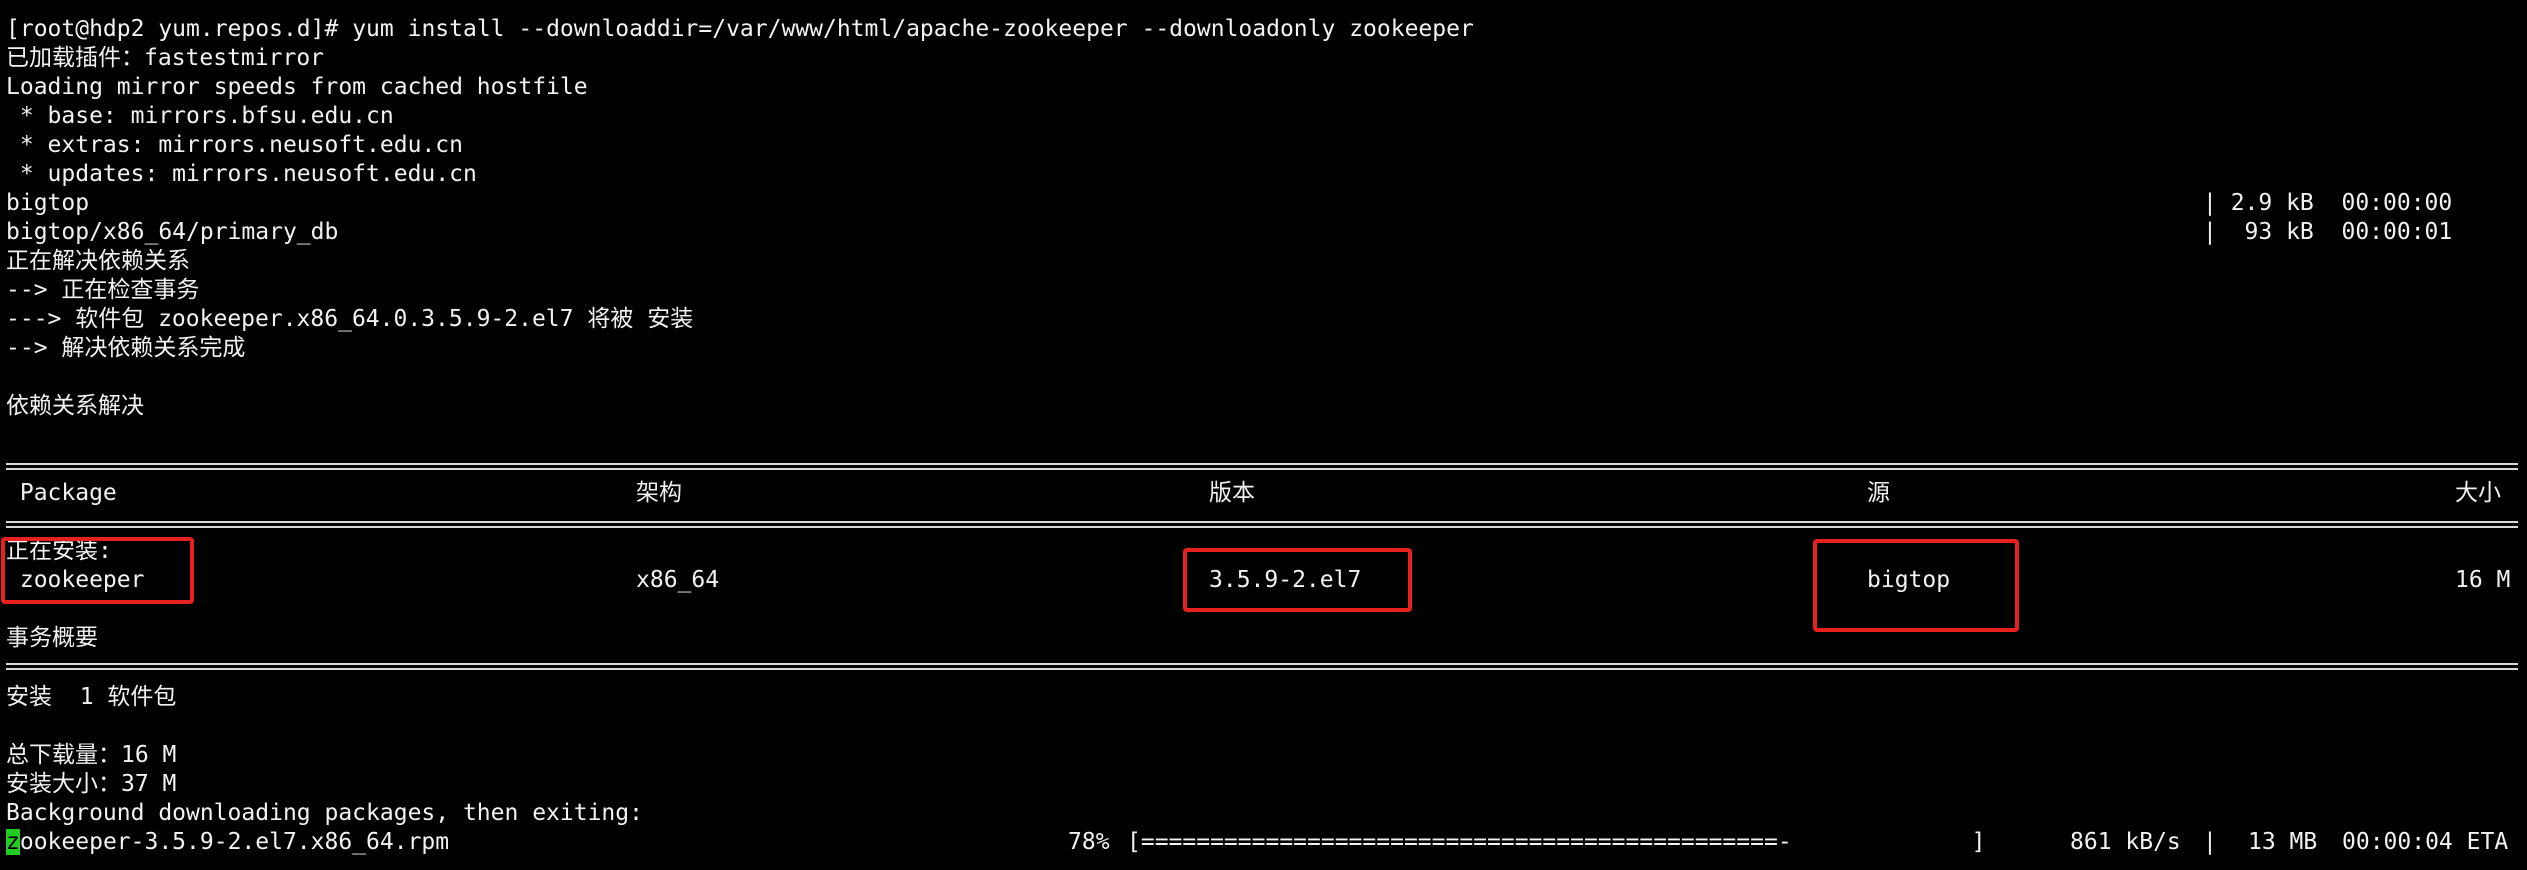  I want to click on progress-filename: zookeeper-3.5.9-2.el7.x86_64.rpm, so click(227, 842).